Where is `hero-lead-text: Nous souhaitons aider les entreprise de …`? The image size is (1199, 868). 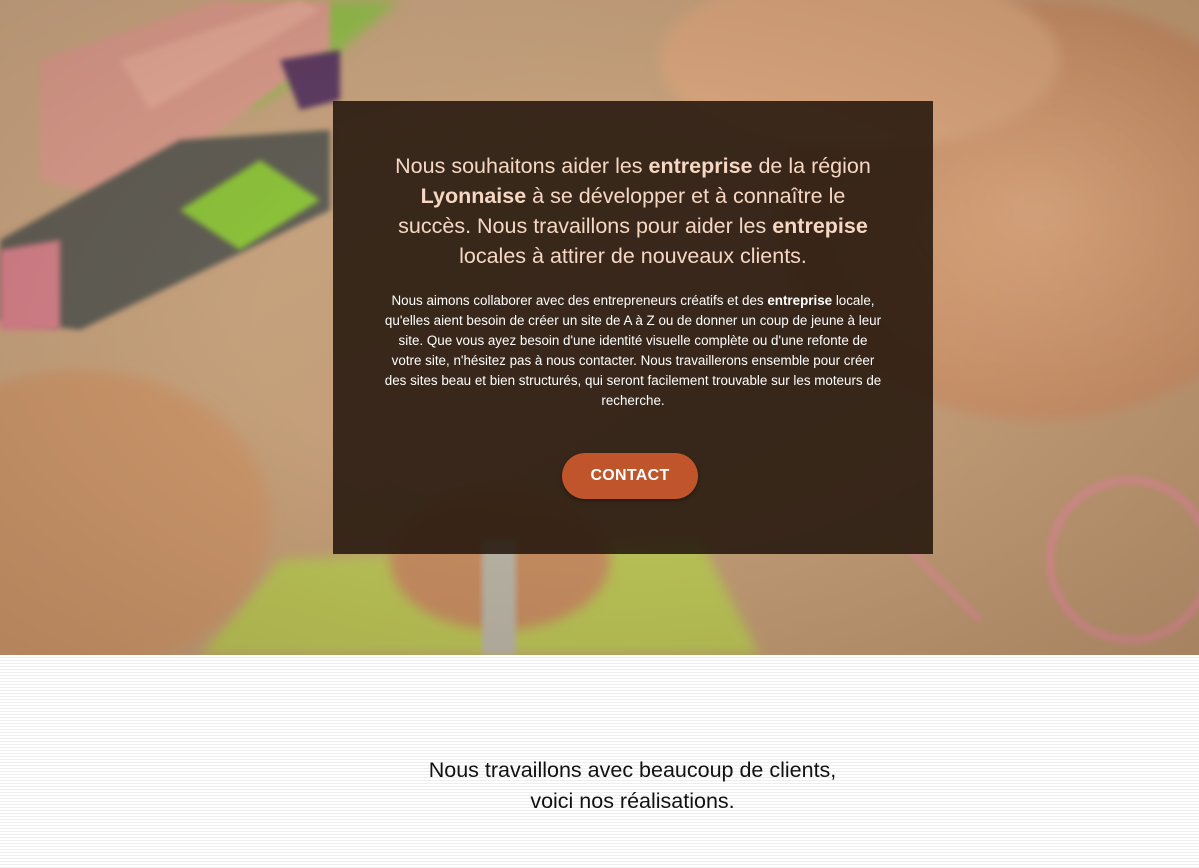 hero-lead-text: Nous souhaitons aider les entreprise de … is located at coordinates (633, 211).